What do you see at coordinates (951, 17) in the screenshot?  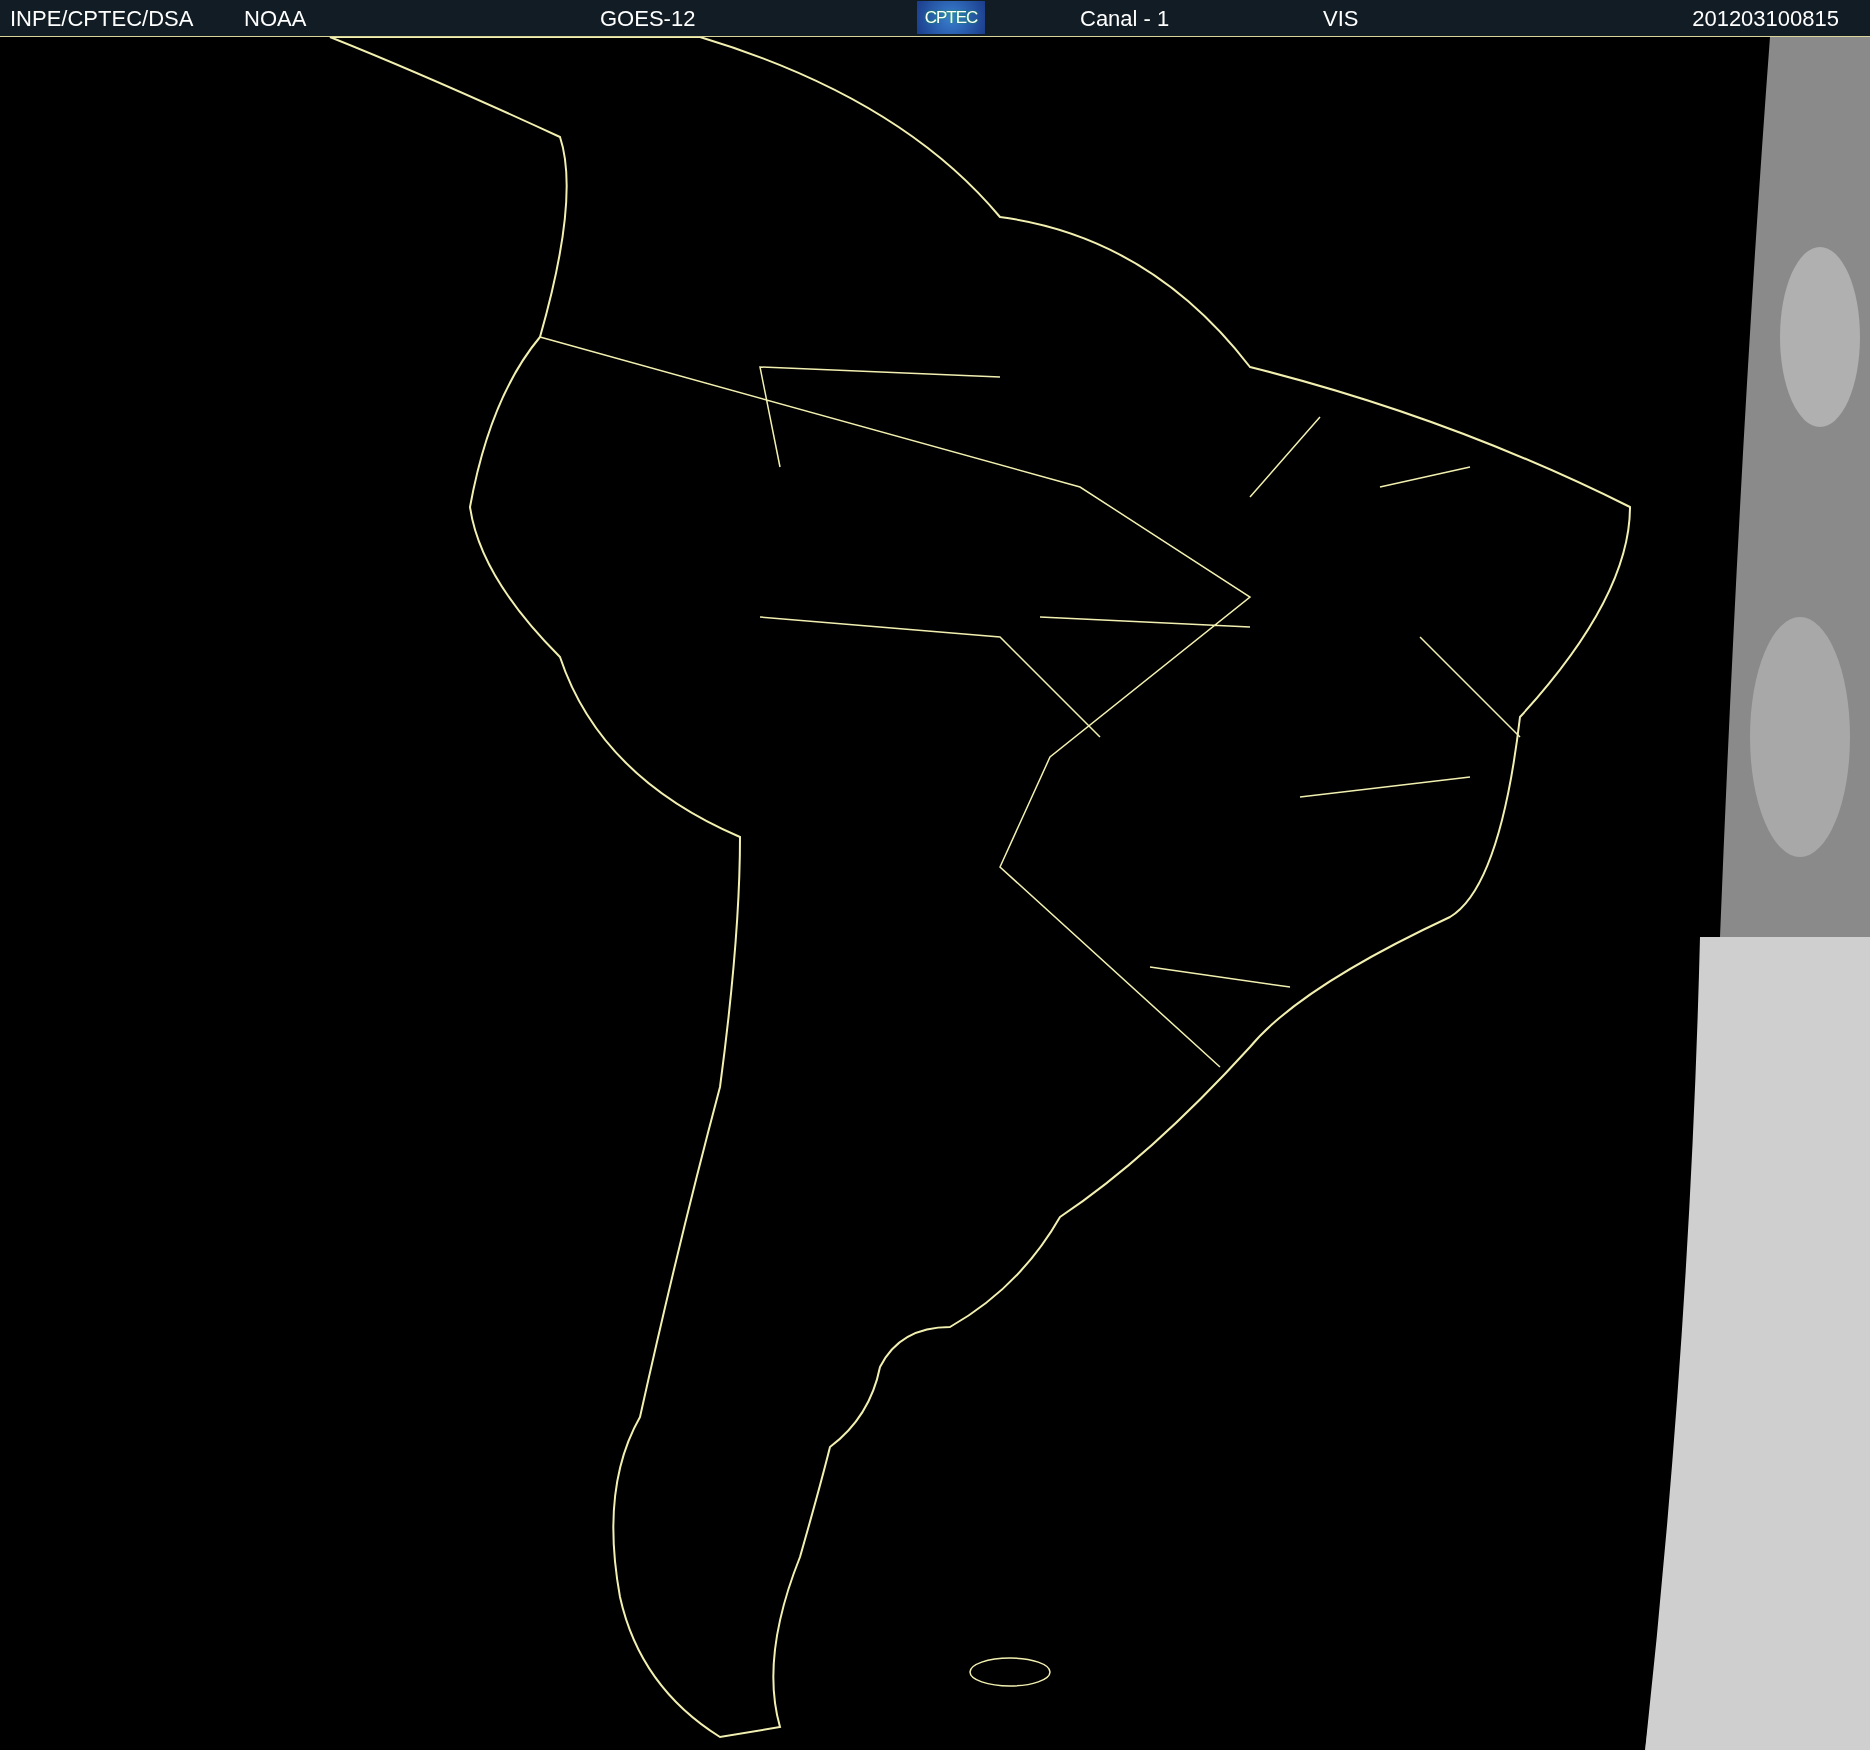 I see `logo: CPTEC` at bounding box center [951, 17].